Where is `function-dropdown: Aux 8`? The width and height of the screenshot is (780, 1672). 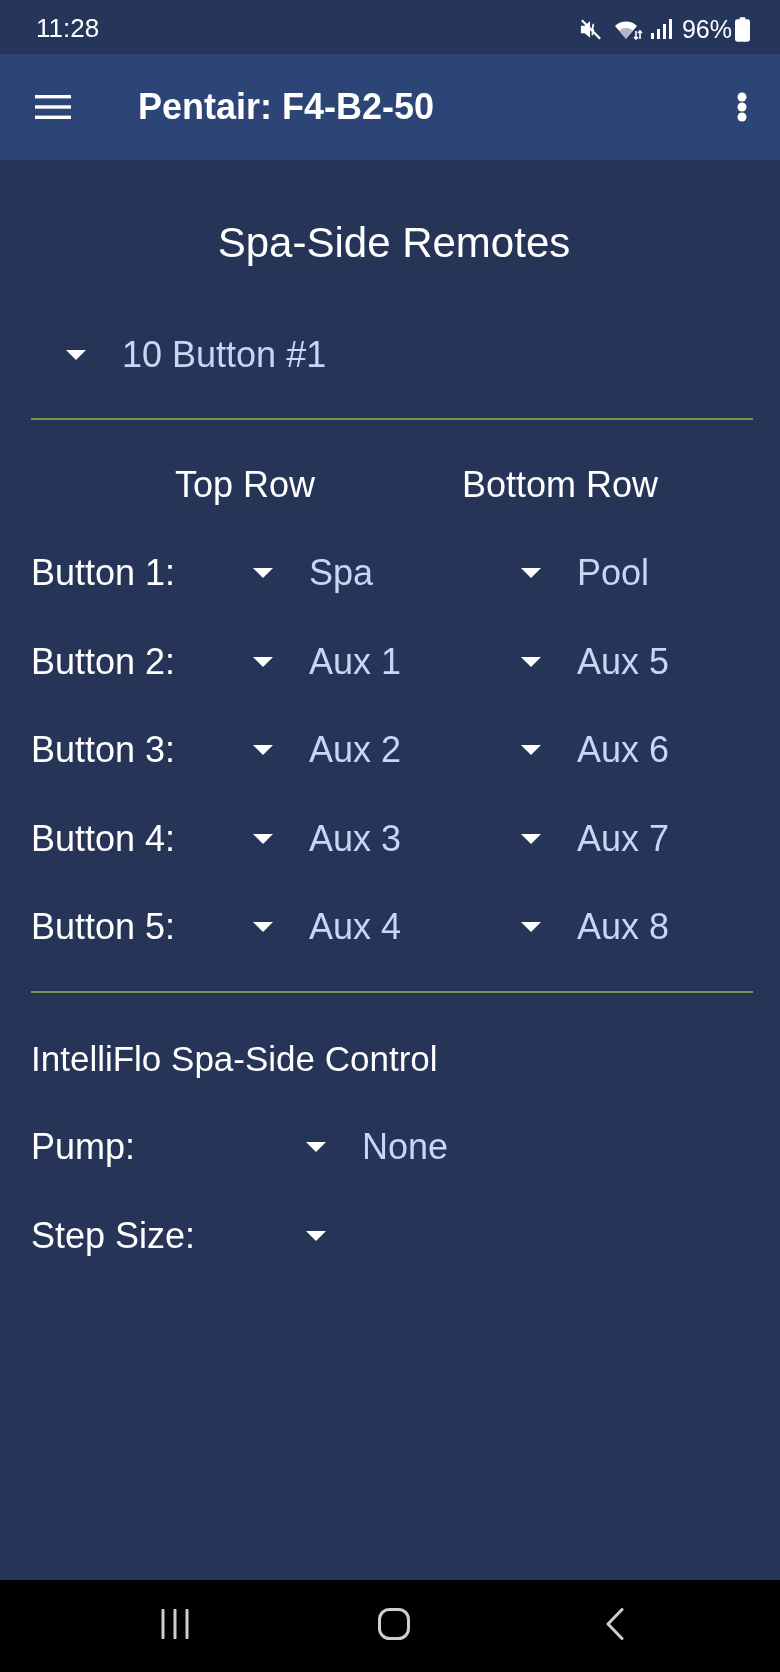 function-dropdown: Aux 8 is located at coordinates (595, 927).